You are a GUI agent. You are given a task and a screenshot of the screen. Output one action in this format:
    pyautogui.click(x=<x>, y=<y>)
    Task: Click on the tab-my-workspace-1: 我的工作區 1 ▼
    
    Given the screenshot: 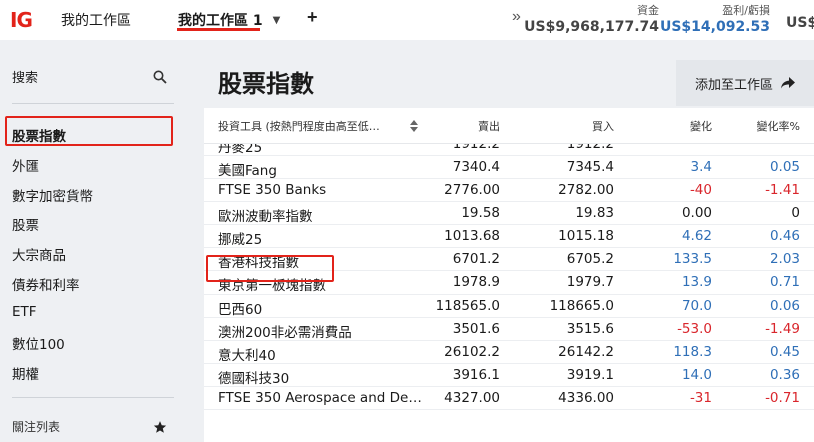 What is the action you would take?
    pyautogui.click(x=229, y=20)
    